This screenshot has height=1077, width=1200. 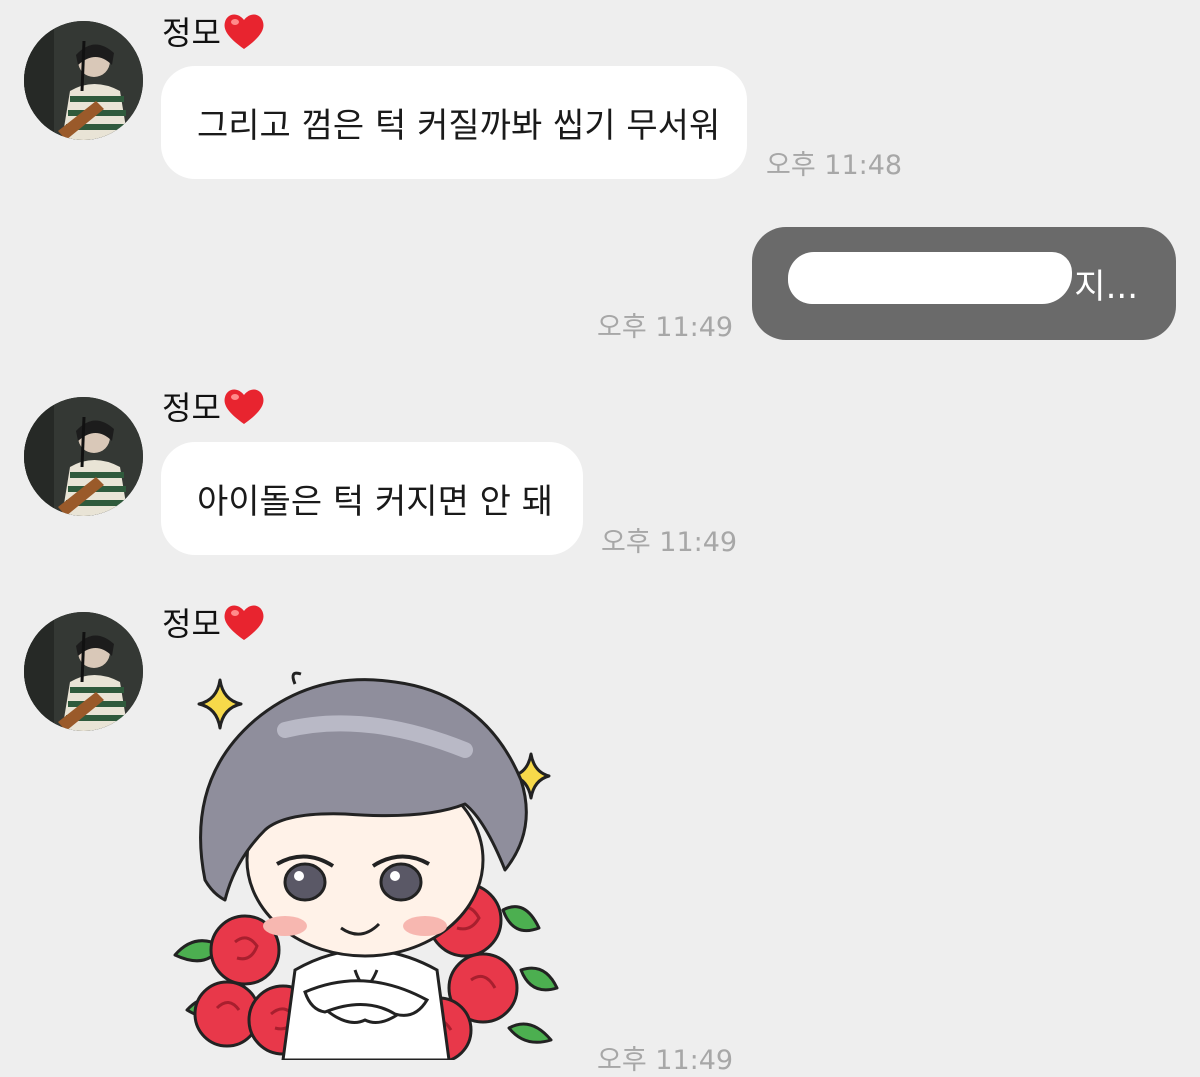 I want to click on incoming-message-bubble: 그리고 껌은 턱 커질까봐 씹기 무서워, so click(x=454, y=122).